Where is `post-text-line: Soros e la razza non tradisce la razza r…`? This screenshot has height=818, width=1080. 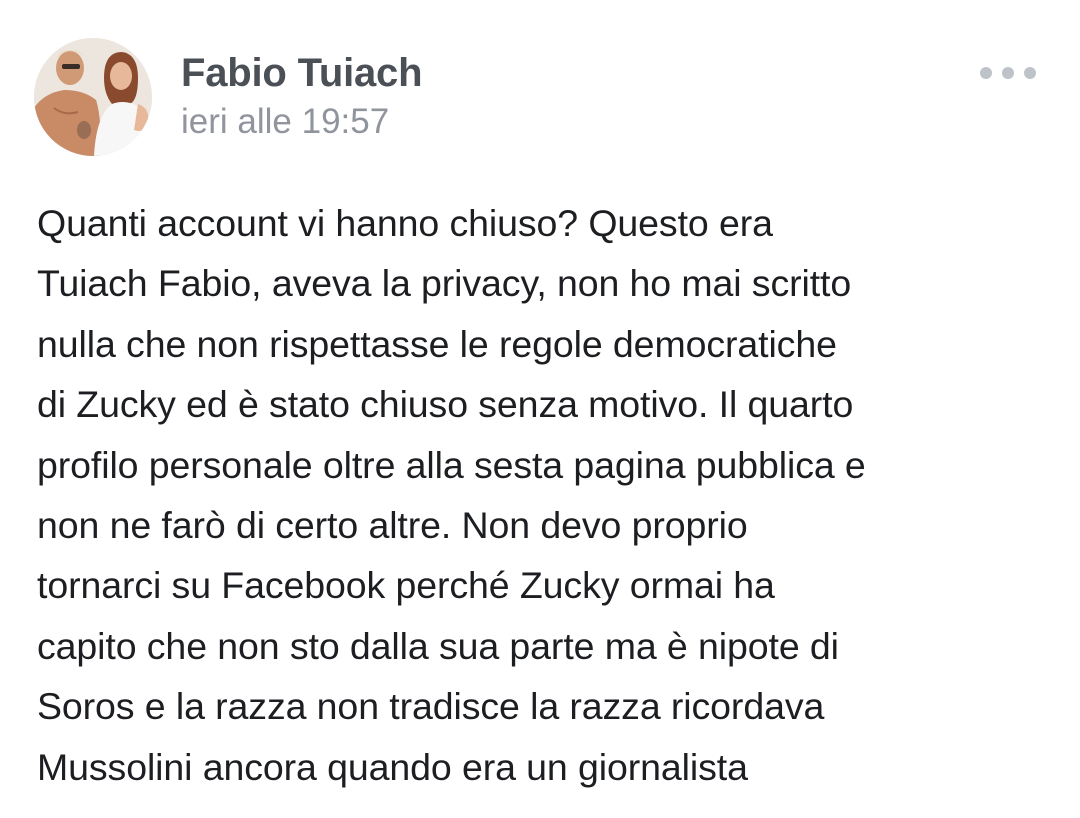
post-text-line: Soros e la razza non tradisce la razza r… is located at coordinates (431, 706).